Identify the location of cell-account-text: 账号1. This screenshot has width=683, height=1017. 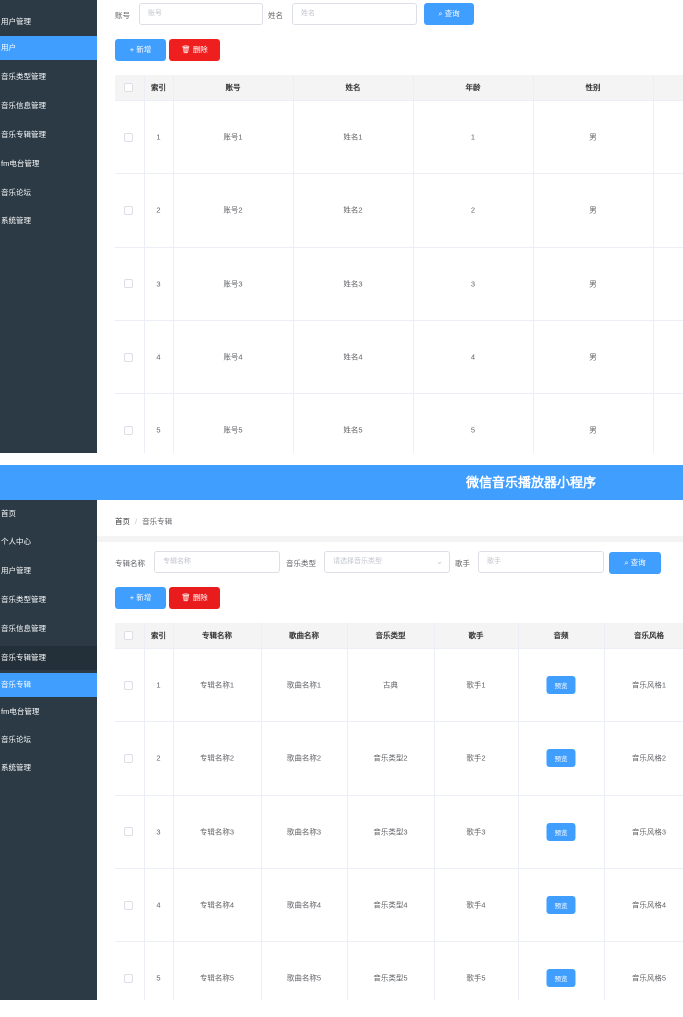
(233, 137).